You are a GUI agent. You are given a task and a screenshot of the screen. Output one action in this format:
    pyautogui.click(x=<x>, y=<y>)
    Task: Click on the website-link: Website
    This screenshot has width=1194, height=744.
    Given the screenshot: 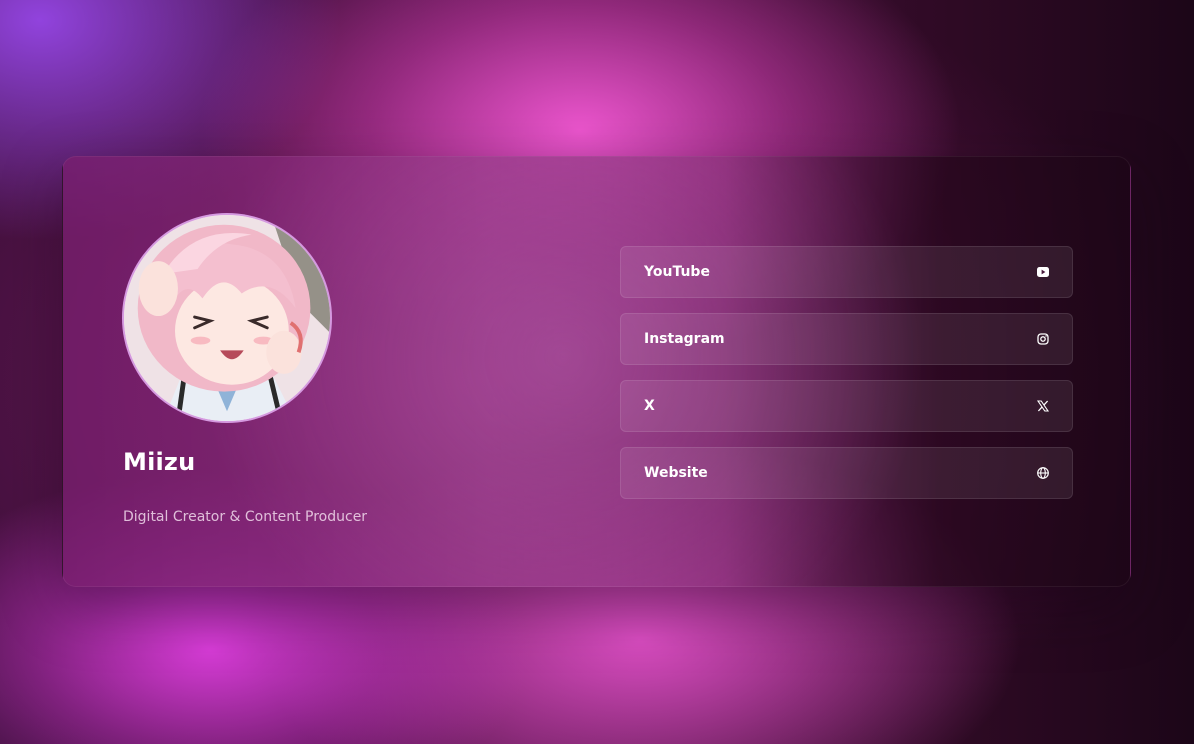 What is the action you would take?
    pyautogui.click(x=846, y=473)
    